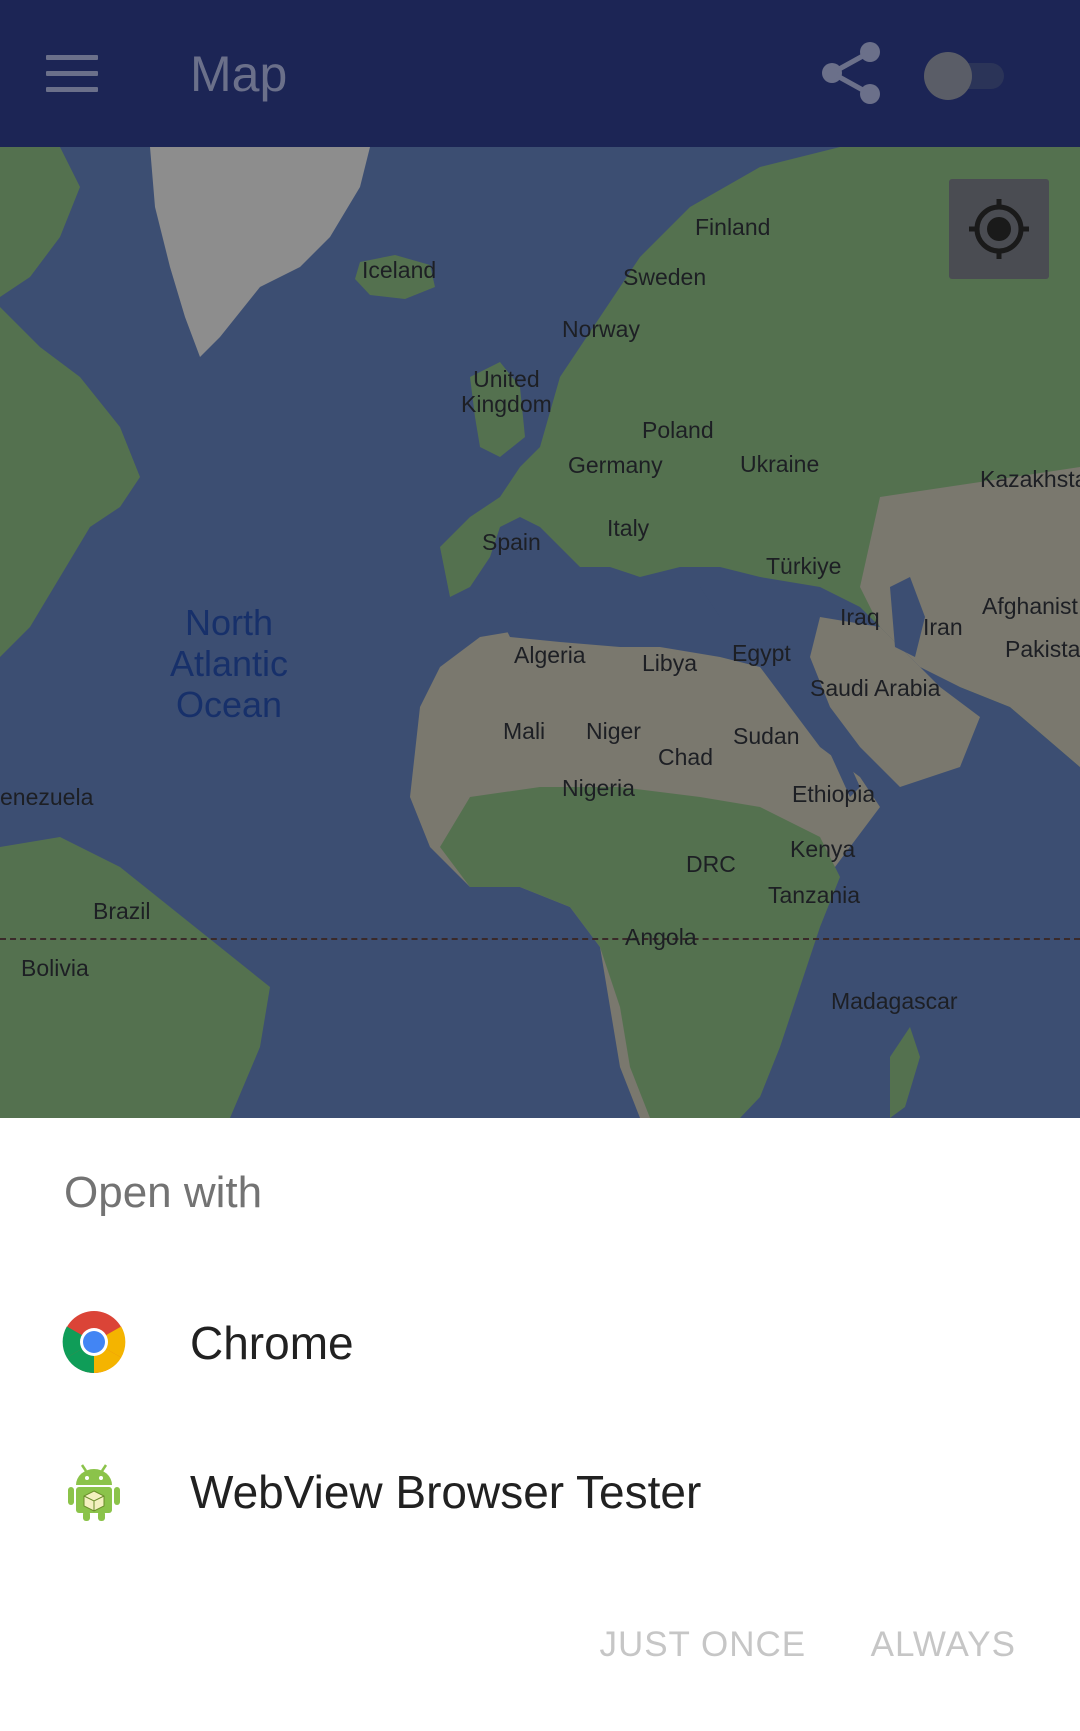 The height and width of the screenshot is (1731, 1080). I want to click on country-label: DRC, so click(711, 864).